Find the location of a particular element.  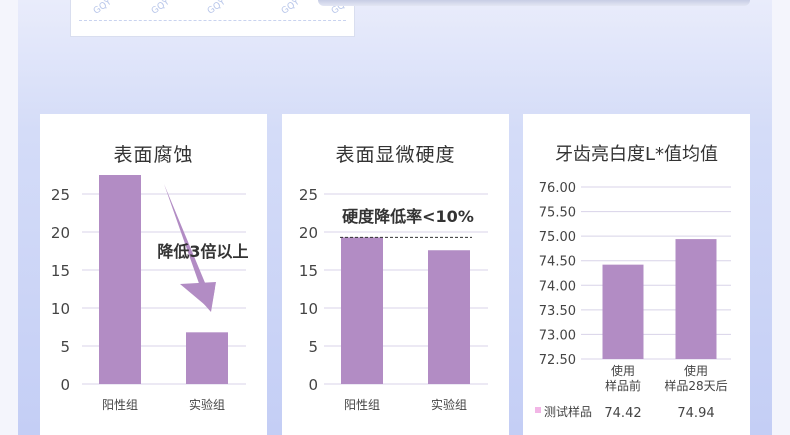

x-tick-label: 样品28天后 is located at coordinates (695, 385).